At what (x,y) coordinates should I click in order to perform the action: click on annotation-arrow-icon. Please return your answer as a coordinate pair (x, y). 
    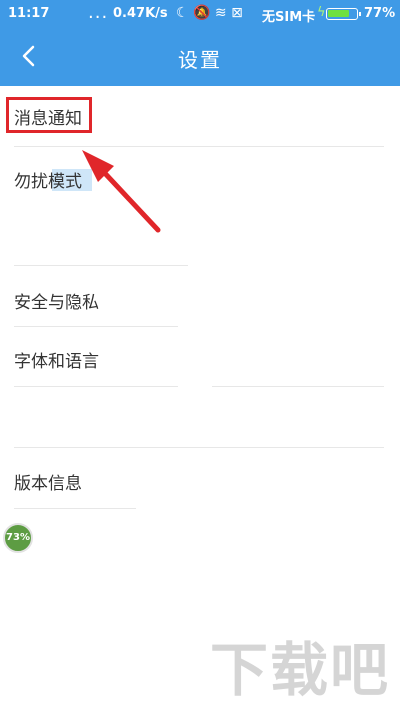
    Looking at the image, I should click on (121, 191).